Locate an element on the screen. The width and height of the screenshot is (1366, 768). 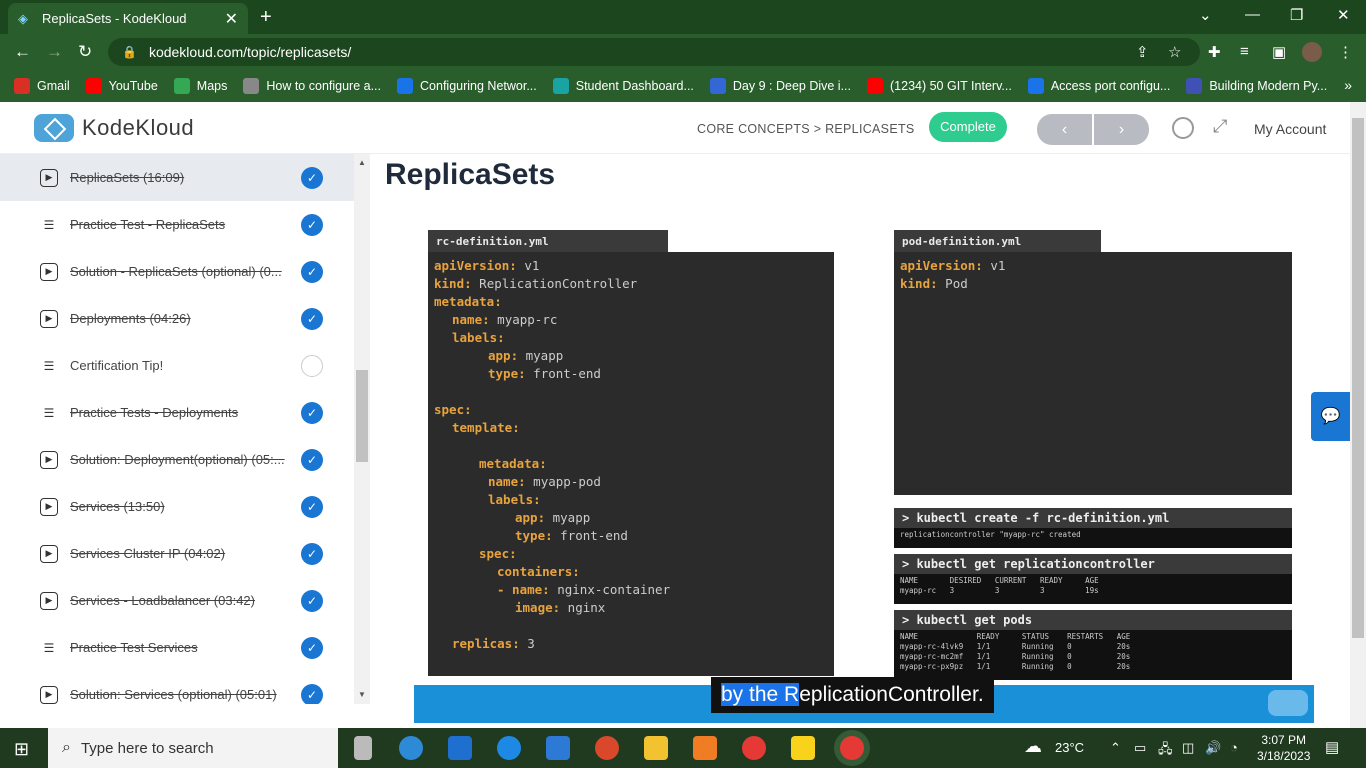
forward-icon: → is located at coordinates (54, 52).